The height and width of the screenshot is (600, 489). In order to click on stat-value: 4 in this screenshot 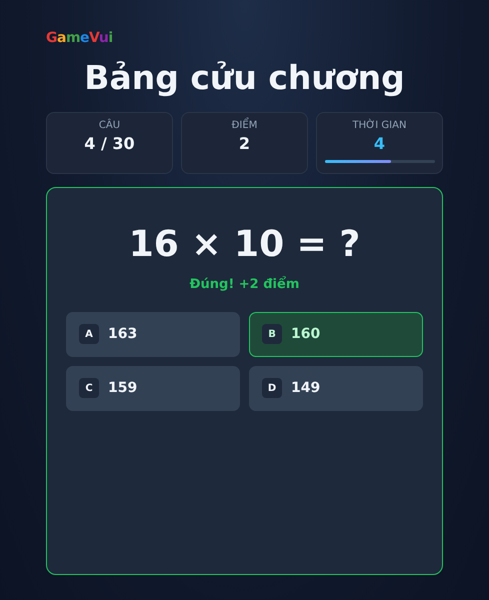, I will do `click(380, 143)`.